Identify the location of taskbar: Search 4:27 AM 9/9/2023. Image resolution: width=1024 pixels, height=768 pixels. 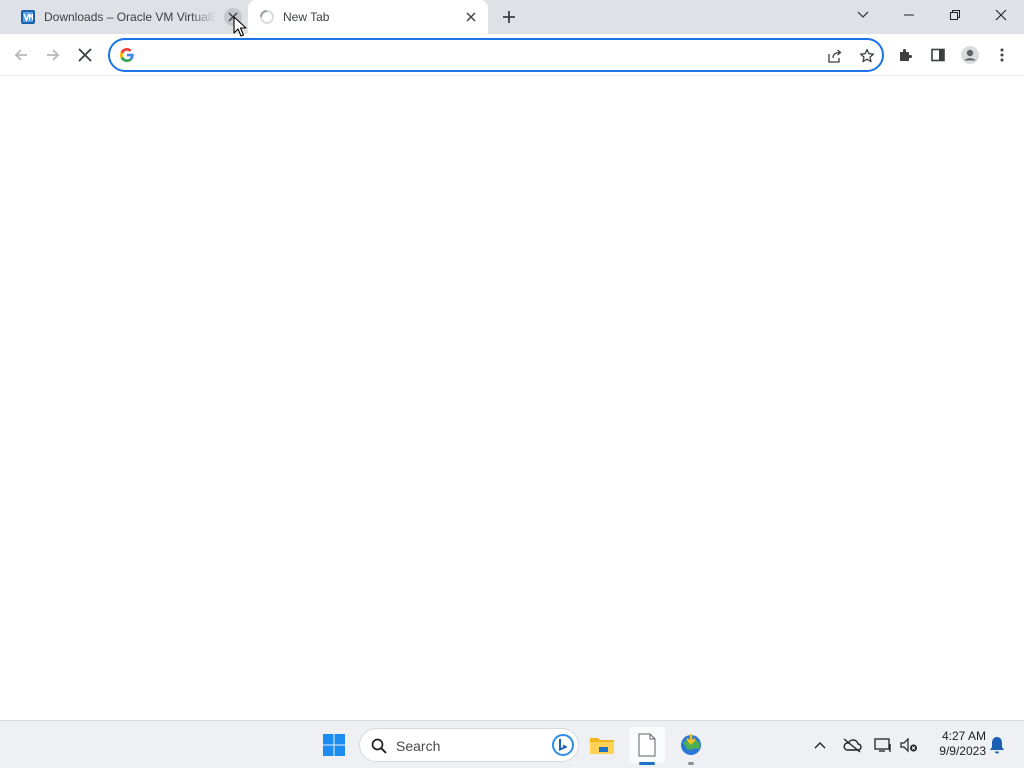
(512, 744).